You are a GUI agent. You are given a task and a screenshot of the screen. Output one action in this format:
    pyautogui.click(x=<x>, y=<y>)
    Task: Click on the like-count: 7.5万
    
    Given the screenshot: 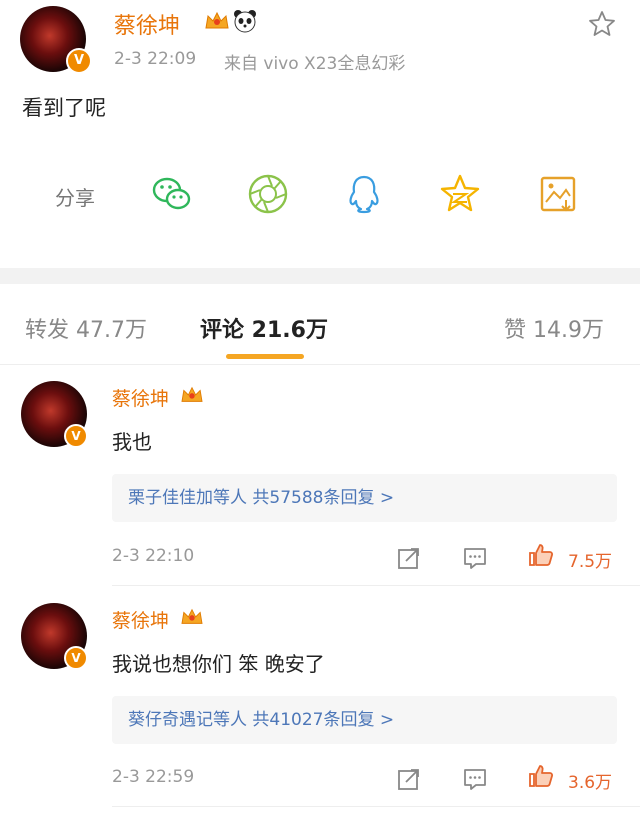 What is the action you would take?
    pyautogui.click(x=590, y=562)
    